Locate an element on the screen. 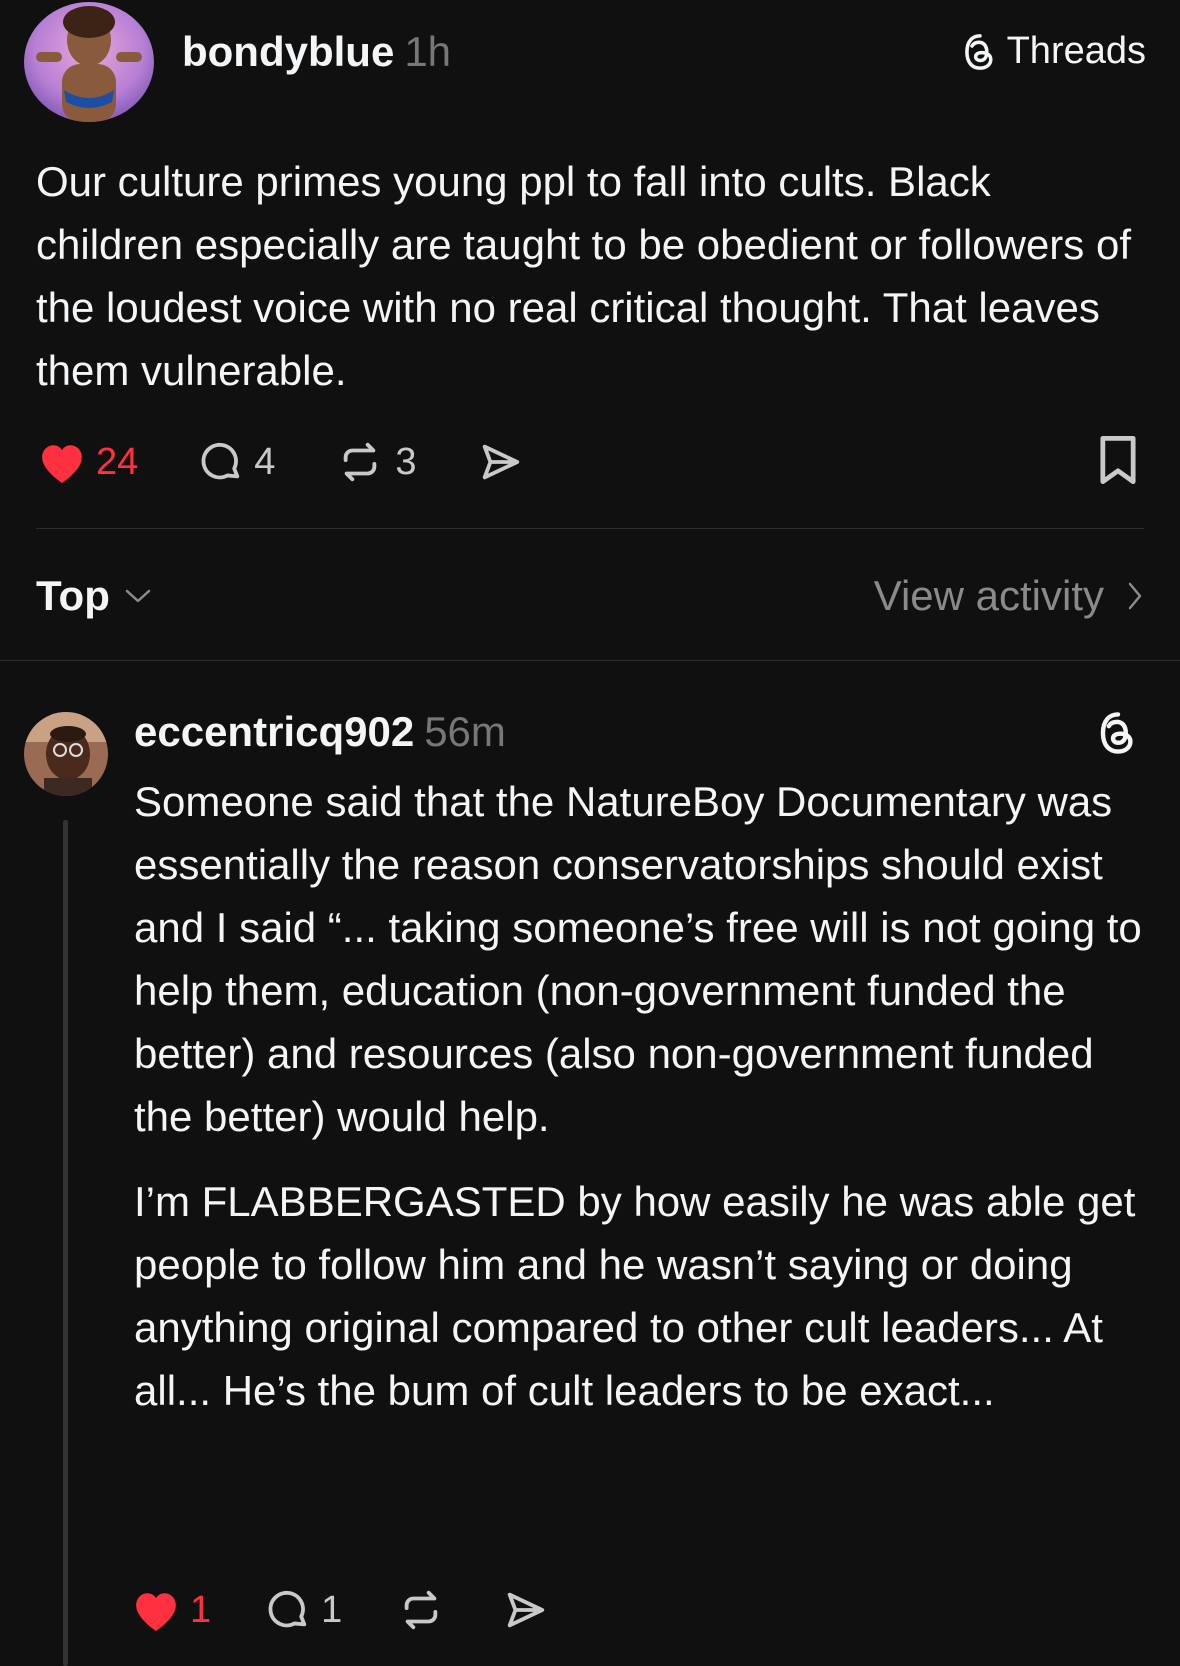 The image size is (1180, 1666). threads-link is located at coordinates (1118, 735).